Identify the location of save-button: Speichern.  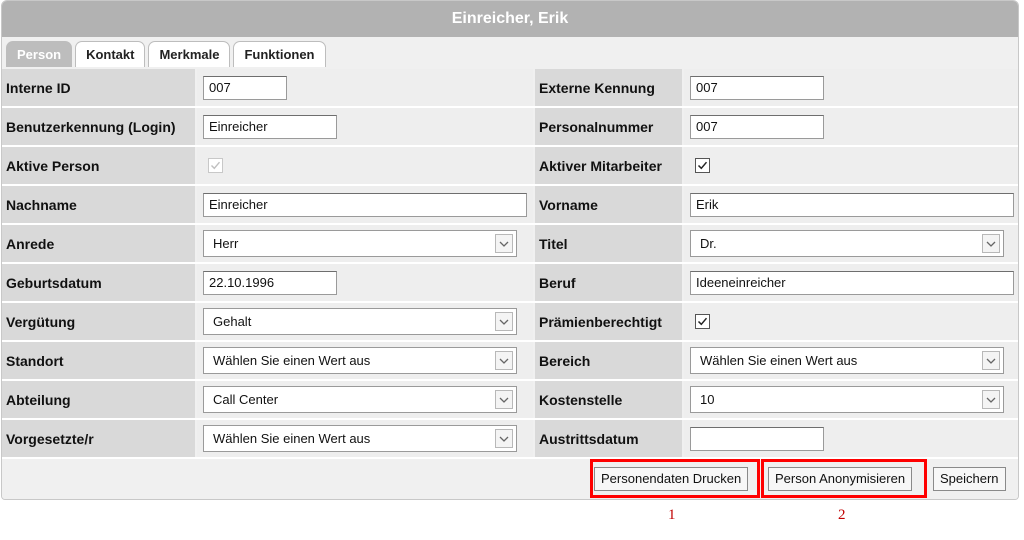
(969, 479).